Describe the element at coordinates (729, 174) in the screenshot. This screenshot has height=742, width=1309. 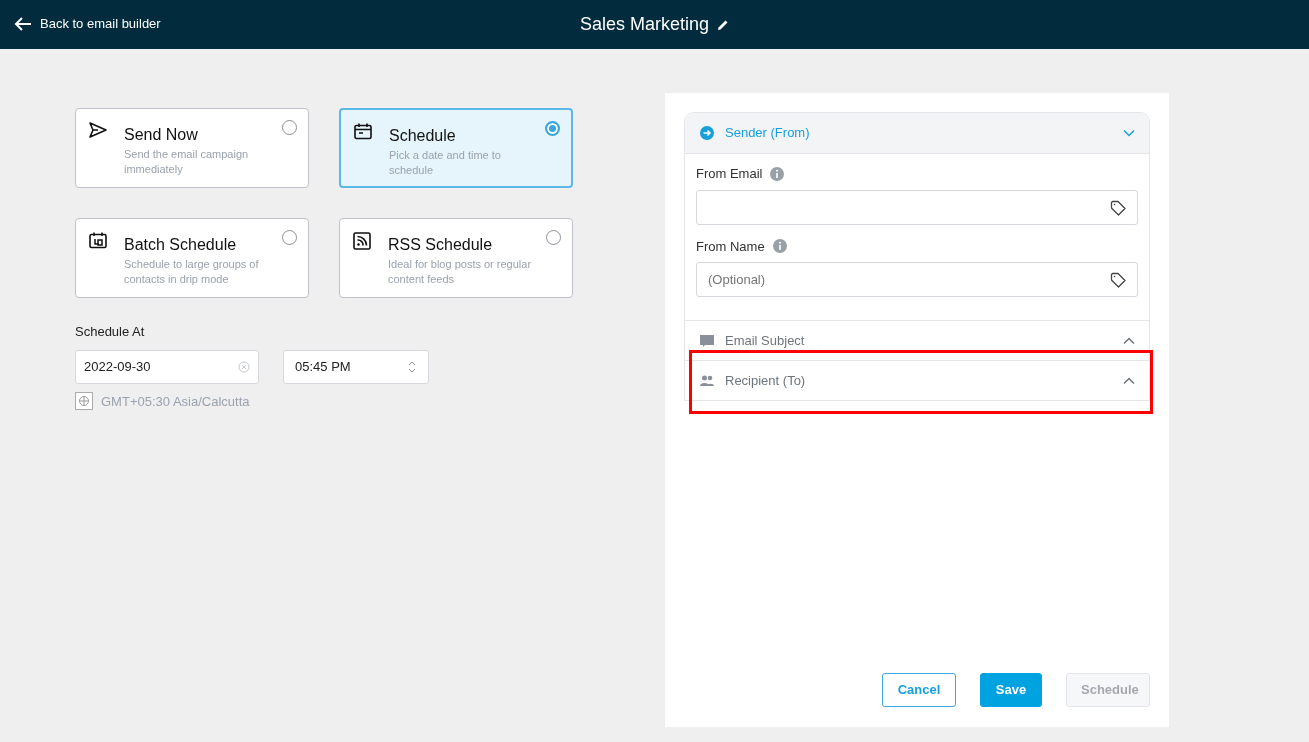
I see `field-label: From Email` at that location.